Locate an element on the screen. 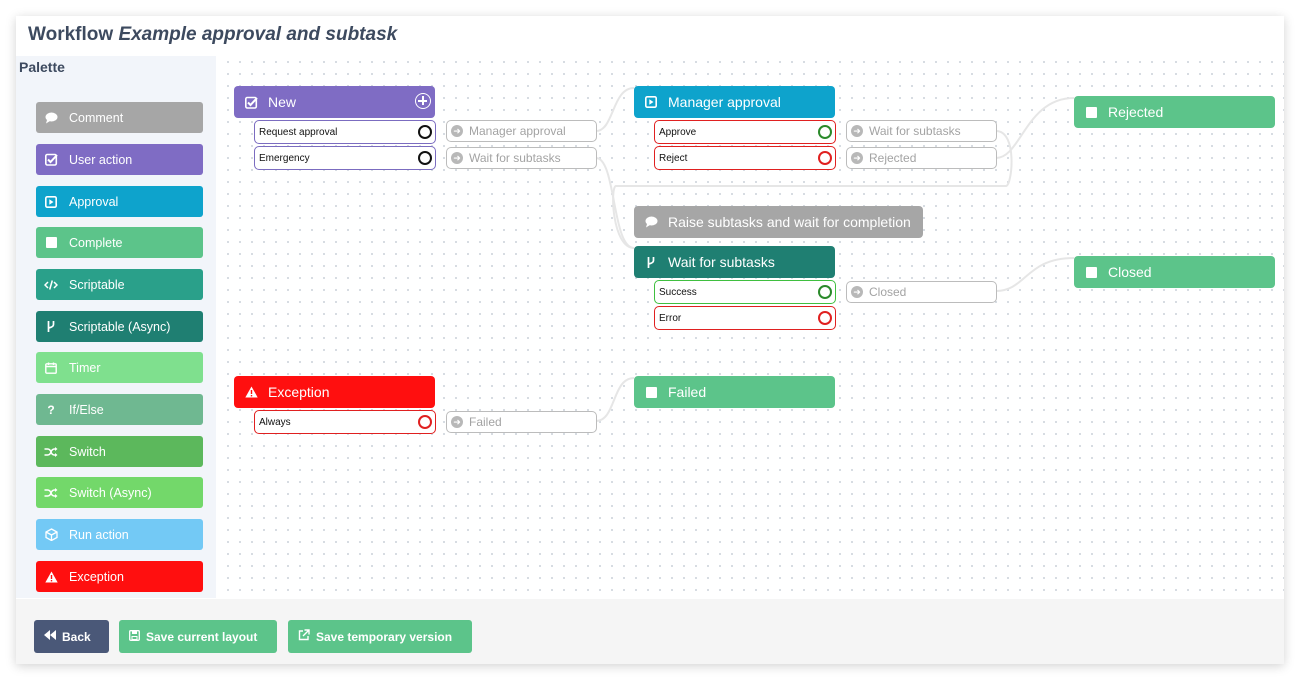 The image size is (1301, 682). palette-item-if-else: ? If/Else is located at coordinates (119, 409).